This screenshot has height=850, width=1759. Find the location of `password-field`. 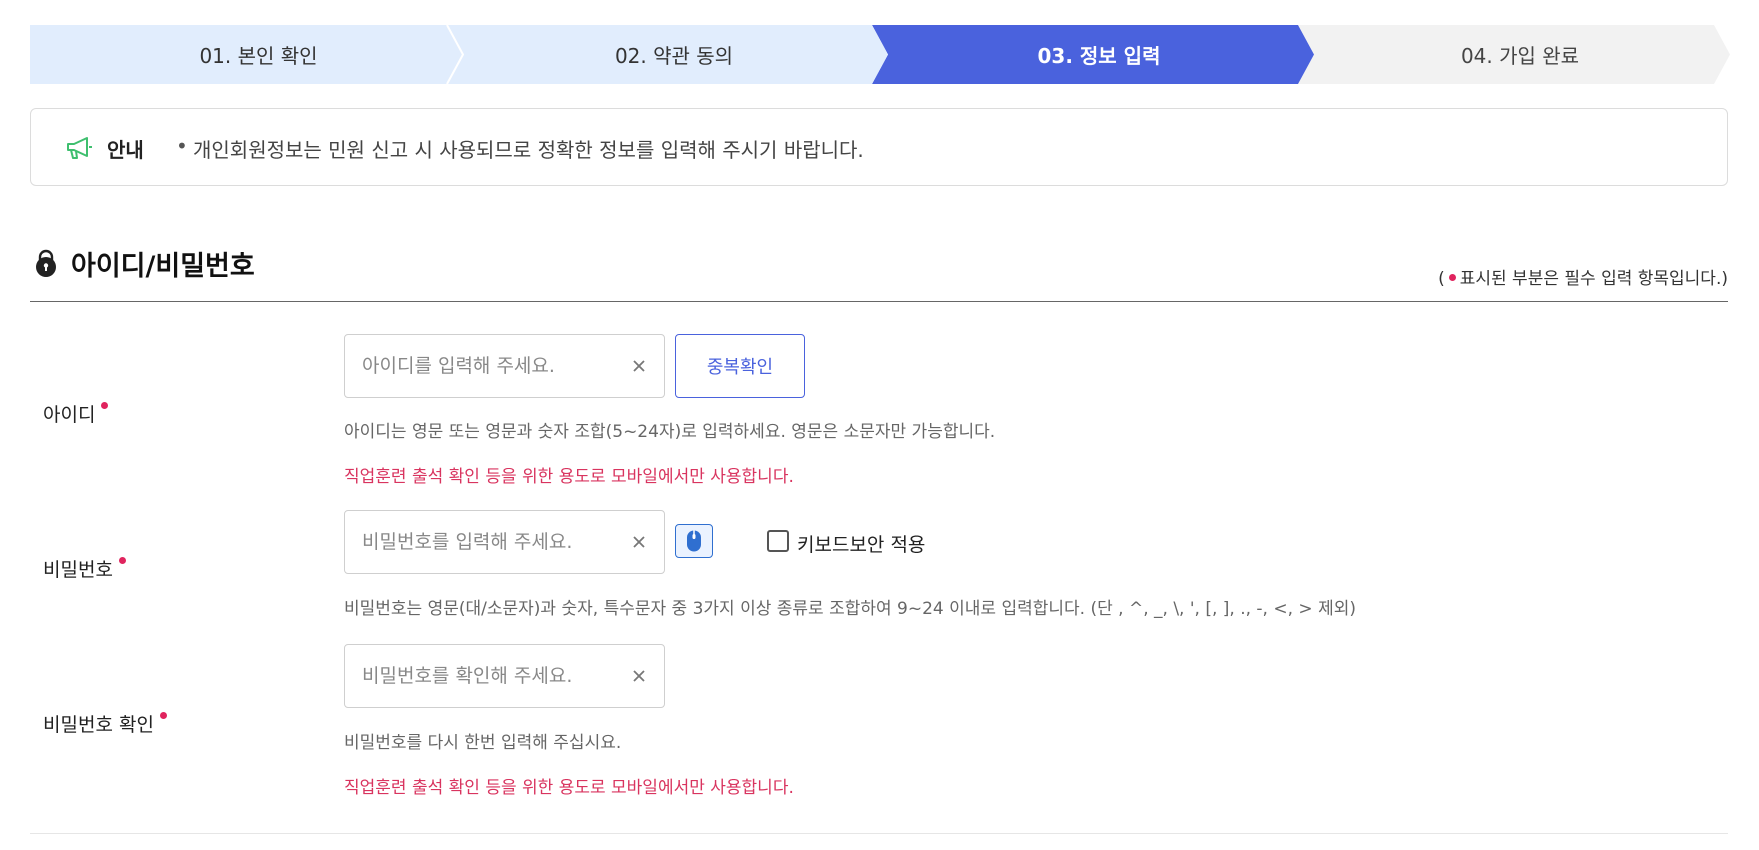

password-field is located at coordinates (504, 542).